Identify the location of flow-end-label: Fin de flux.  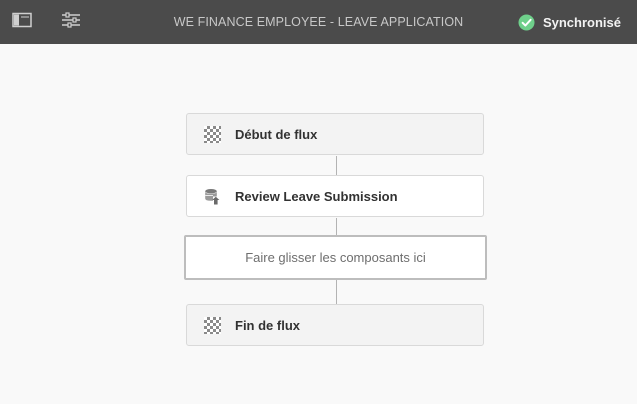
(267, 325).